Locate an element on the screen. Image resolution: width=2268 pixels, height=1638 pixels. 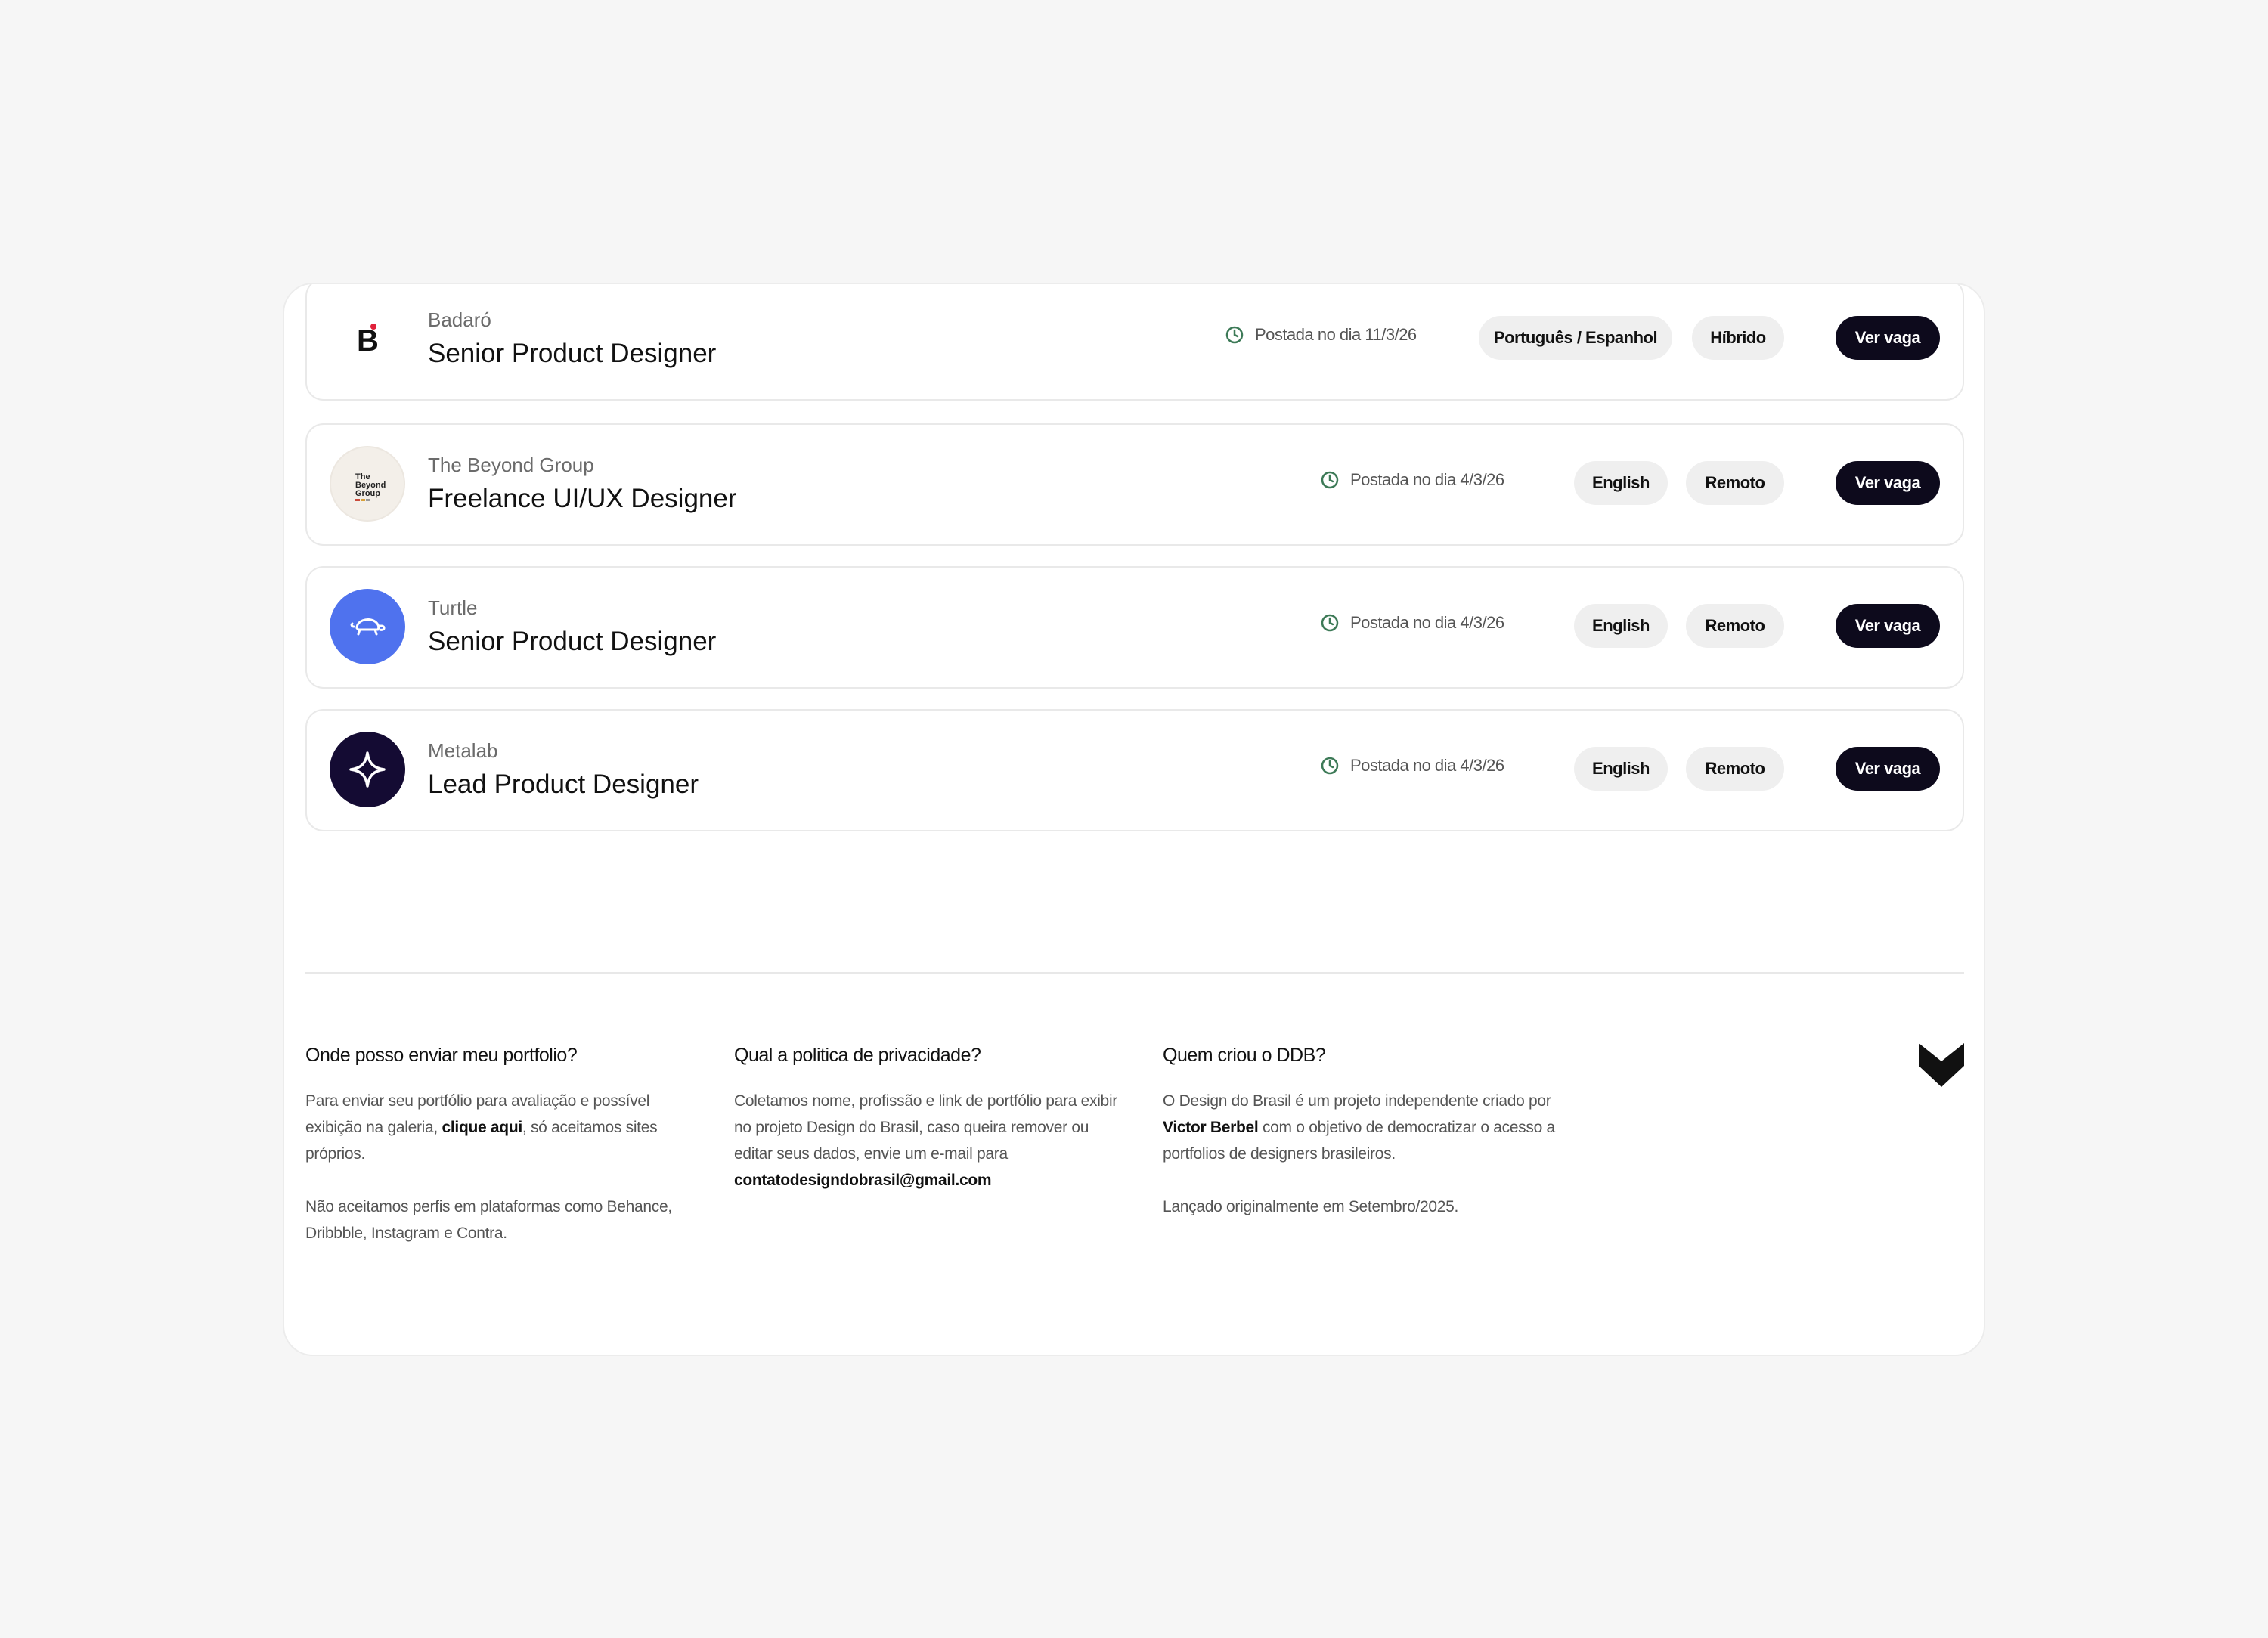
company-logo: B is located at coordinates (367, 338).